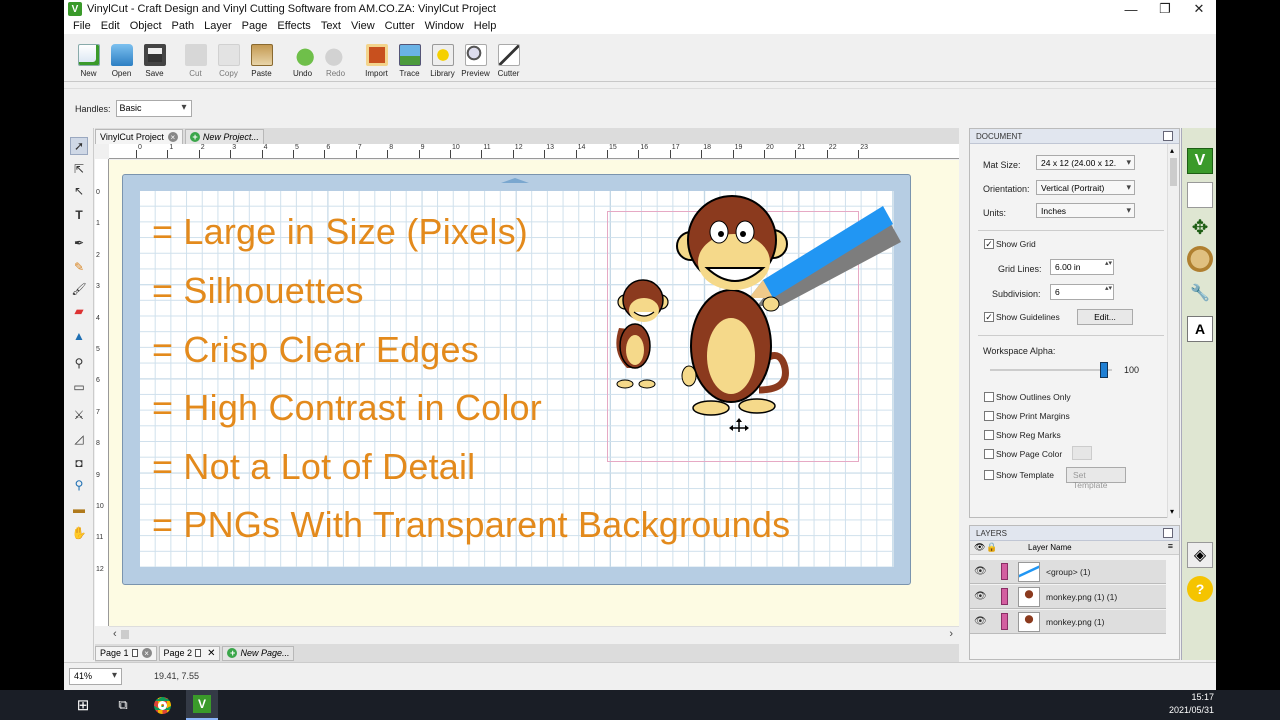 The height and width of the screenshot is (720, 1280). Describe the element at coordinates (1027, 416) in the screenshot. I see `show-print-margins-checkbox: Show Print Margins` at that location.